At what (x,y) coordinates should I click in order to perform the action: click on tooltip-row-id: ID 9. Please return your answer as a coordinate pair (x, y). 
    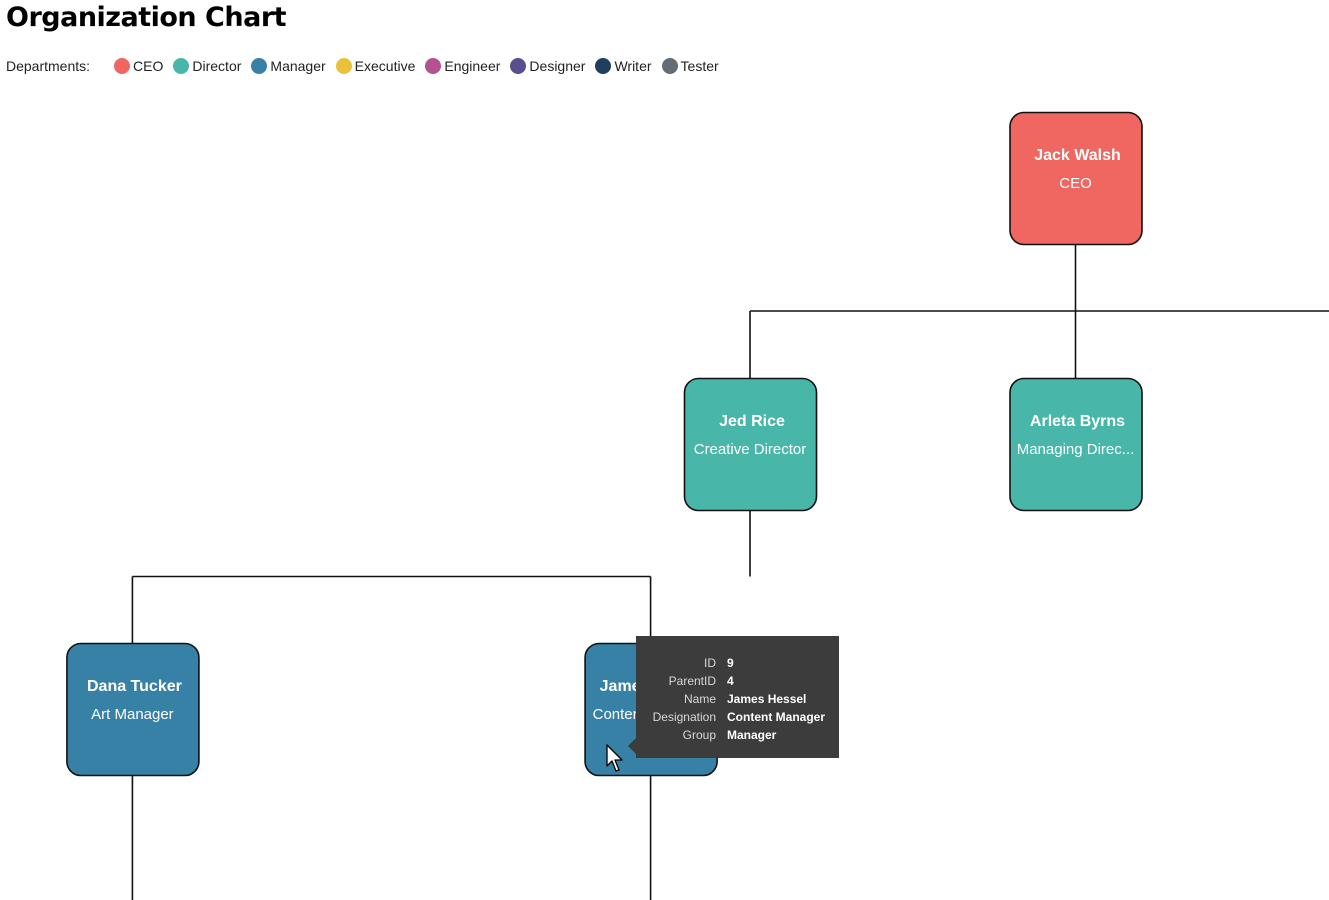
    Looking at the image, I should click on (737, 663).